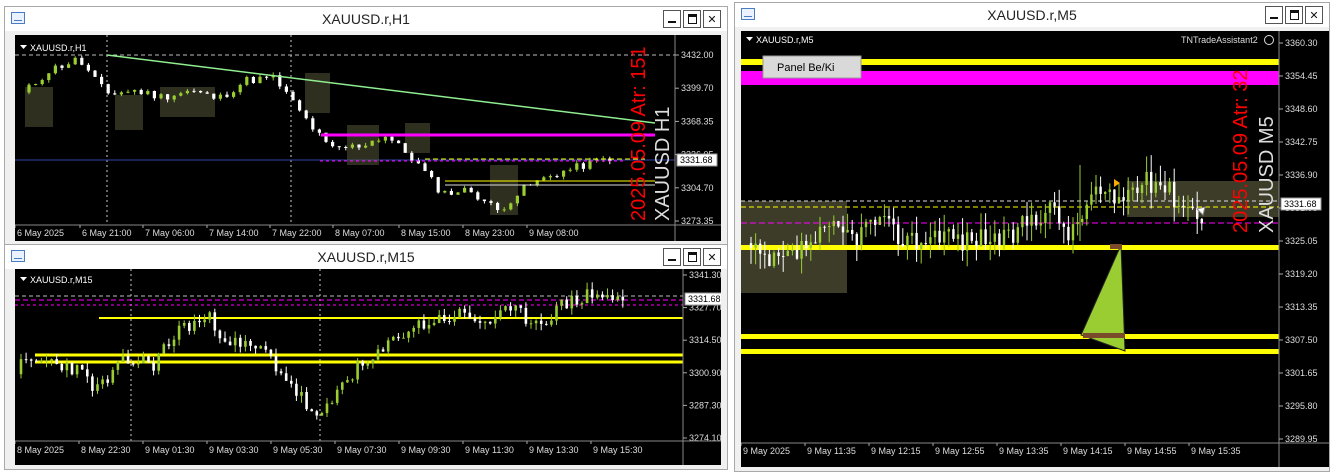 The height and width of the screenshot is (475, 1331). What do you see at coordinates (106, 450) in the screenshot?
I see `time-tick-label: 8 May 22:30` at bounding box center [106, 450].